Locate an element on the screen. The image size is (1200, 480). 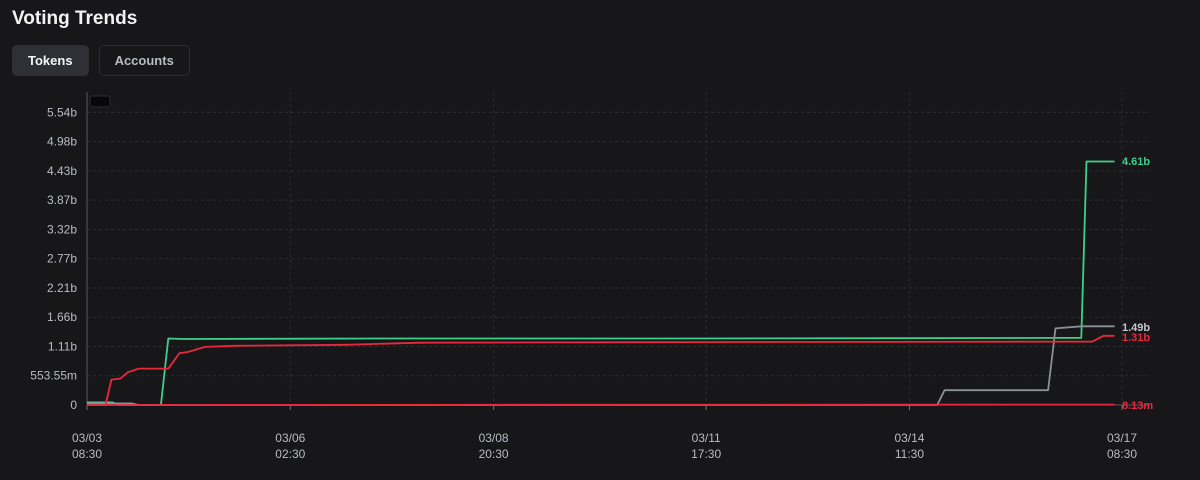
x-tick-date: 03/14 is located at coordinates (909, 438).